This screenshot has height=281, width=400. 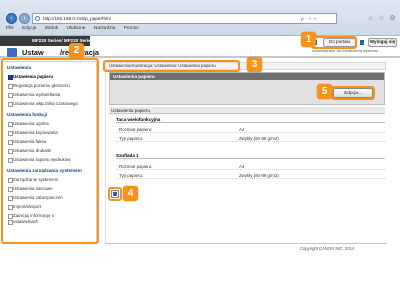 What do you see at coordinates (77, 18) in the screenshot?
I see `address-text: http://192.168.0.215/p_paperhtml` at bounding box center [77, 18].